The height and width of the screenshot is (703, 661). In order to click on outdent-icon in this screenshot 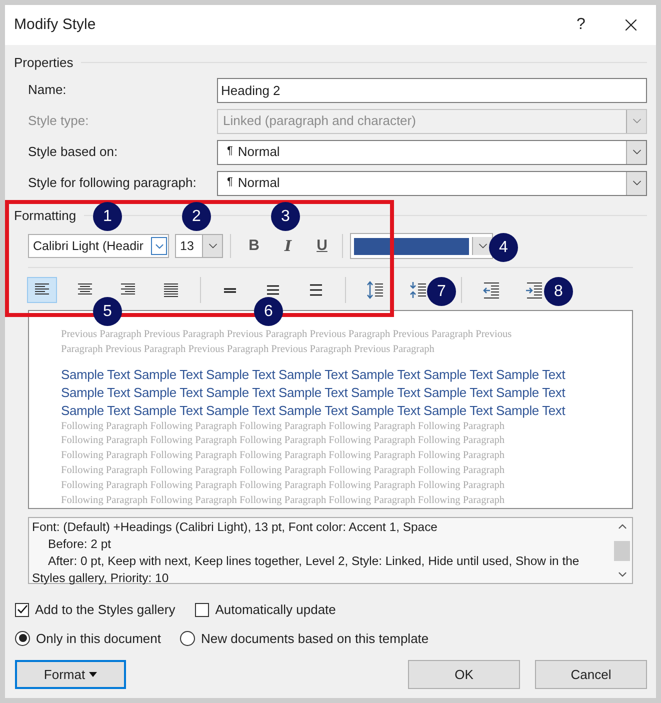, I will do `click(491, 290)`.